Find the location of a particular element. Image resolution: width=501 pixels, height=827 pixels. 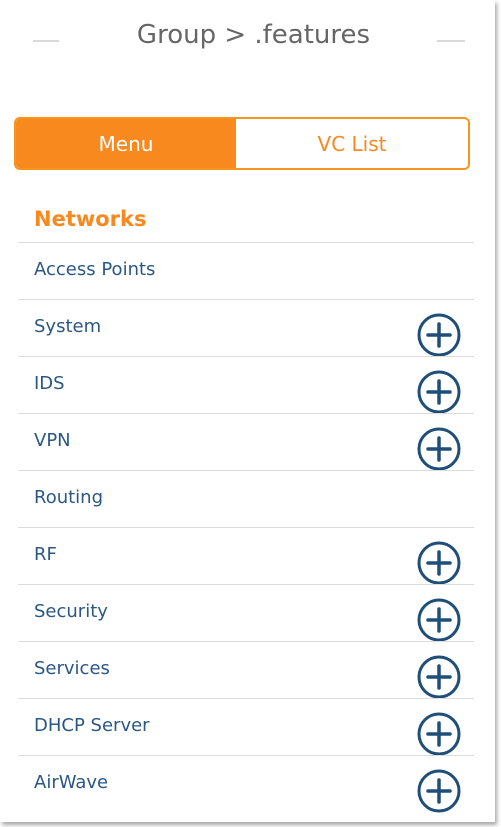

nav-item-label: DHCP Server is located at coordinates (92, 725).